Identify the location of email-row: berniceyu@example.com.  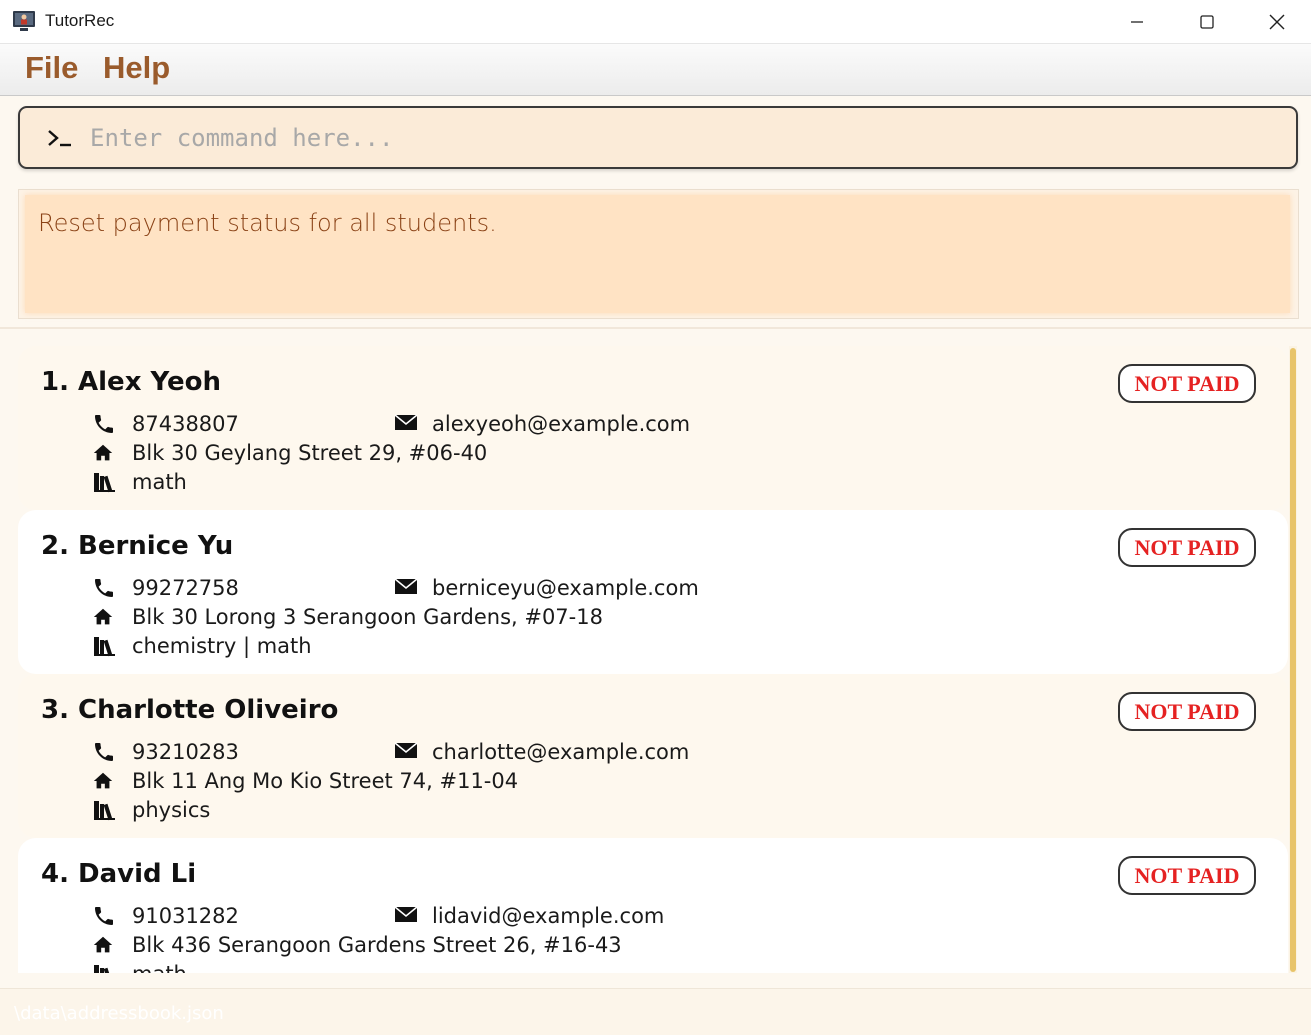
(546, 588).